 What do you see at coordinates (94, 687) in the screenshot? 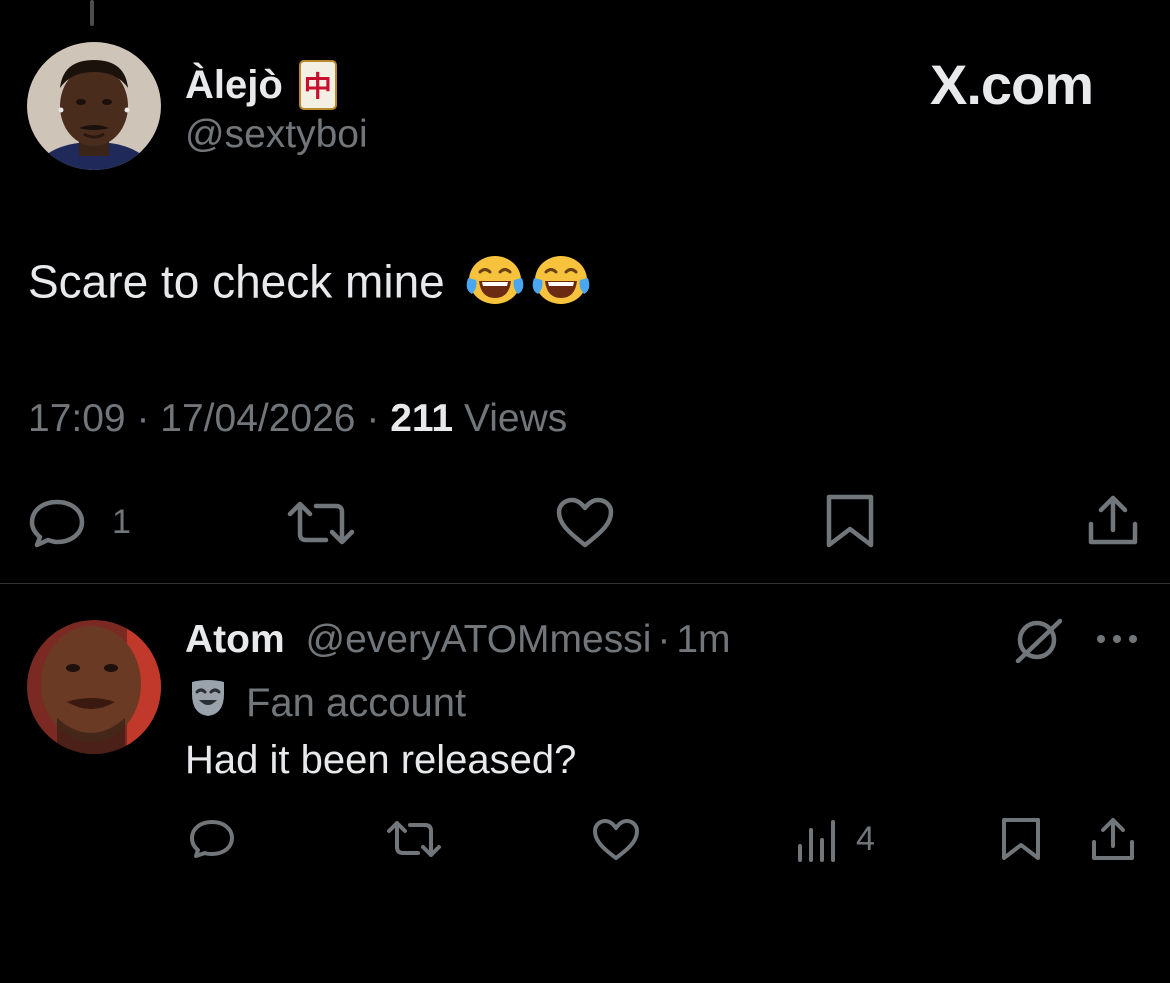
I see `reply-author-avatar` at bounding box center [94, 687].